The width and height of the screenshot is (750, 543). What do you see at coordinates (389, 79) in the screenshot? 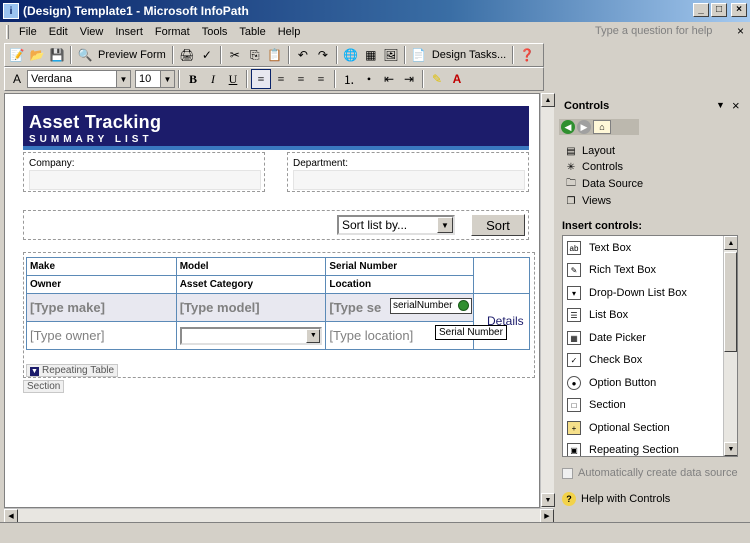
I see `decrease-indent-icon: ⇤` at bounding box center [389, 79].